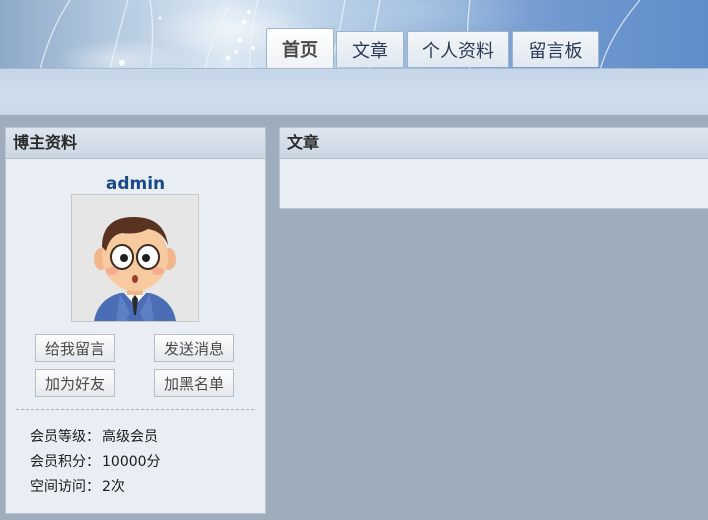  What do you see at coordinates (354, 91) in the screenshot?
I see `header-subbar` at bounding box center [354, 91].